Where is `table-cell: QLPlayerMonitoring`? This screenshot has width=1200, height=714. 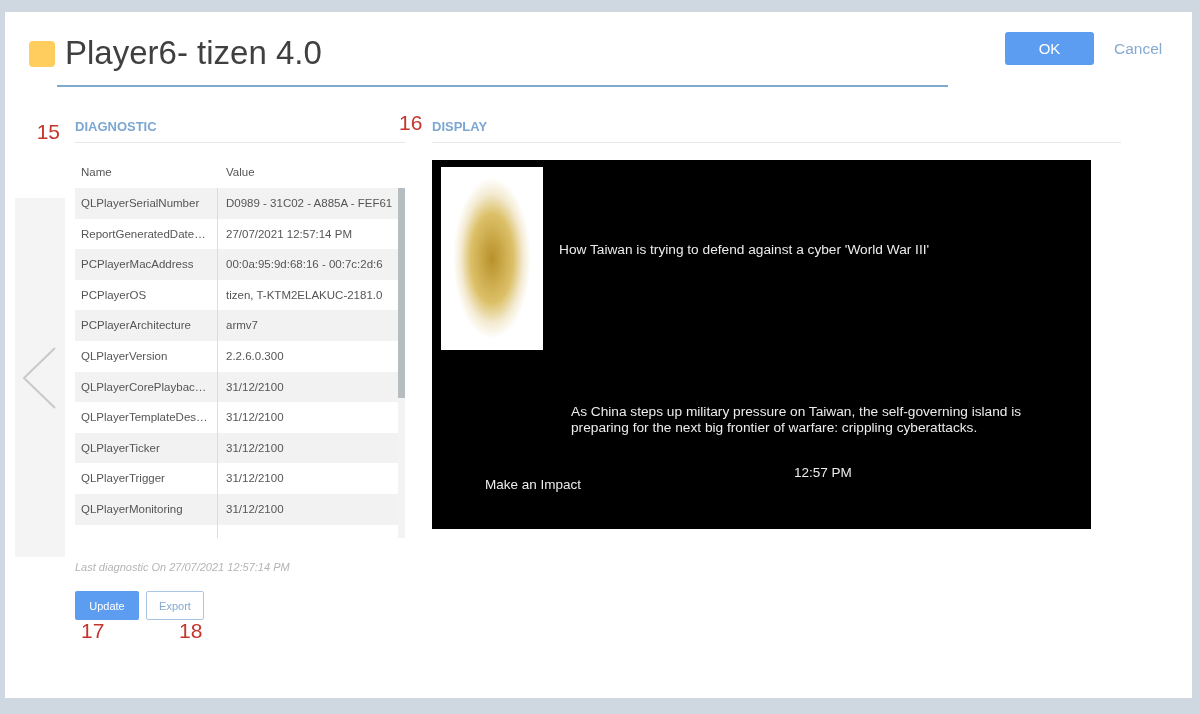
table-cell: QLPlayerMonitoring is located at coordinates (146, 509).